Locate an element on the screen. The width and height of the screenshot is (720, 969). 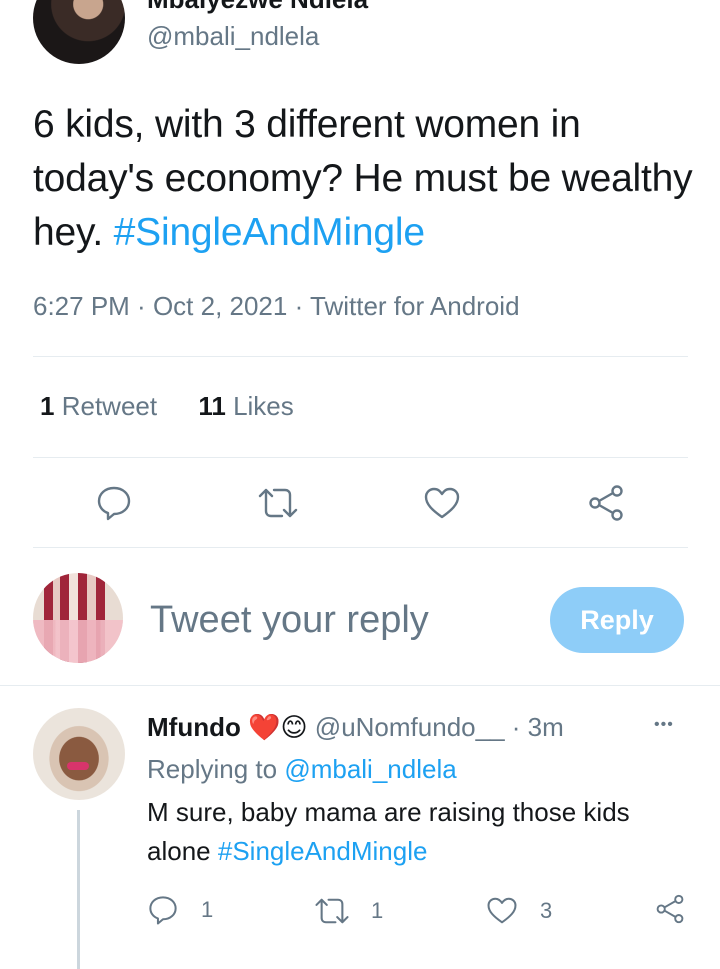
more-options-icon: ••• is located at coordinates (662, 2).